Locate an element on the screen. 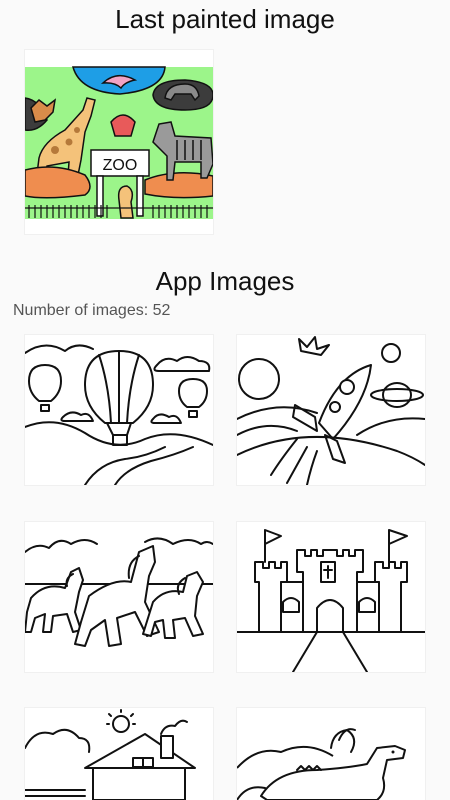  images-count: Number of images: 52 is located at coordinates (92, 310).